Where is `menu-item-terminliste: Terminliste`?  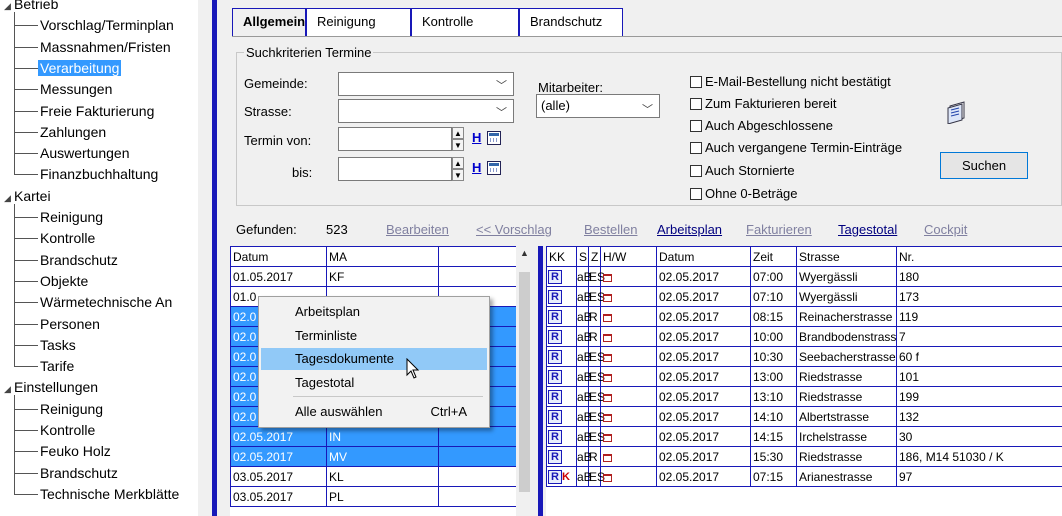
menu-item-terminliste: Terminliste is located at coordinates (374, 336).